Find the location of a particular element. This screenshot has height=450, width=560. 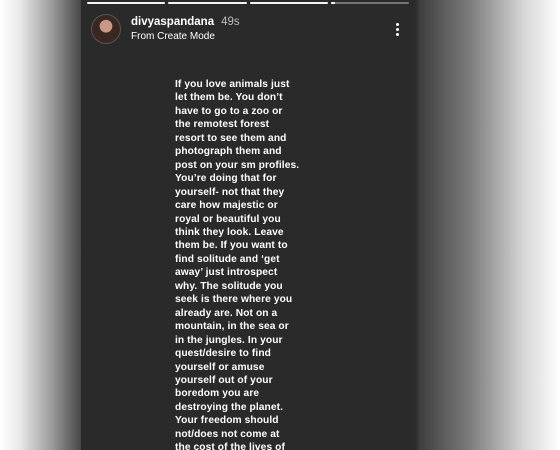

story-author: divyaspandana 49s From Create Mode is located at coordinates (185, 29).